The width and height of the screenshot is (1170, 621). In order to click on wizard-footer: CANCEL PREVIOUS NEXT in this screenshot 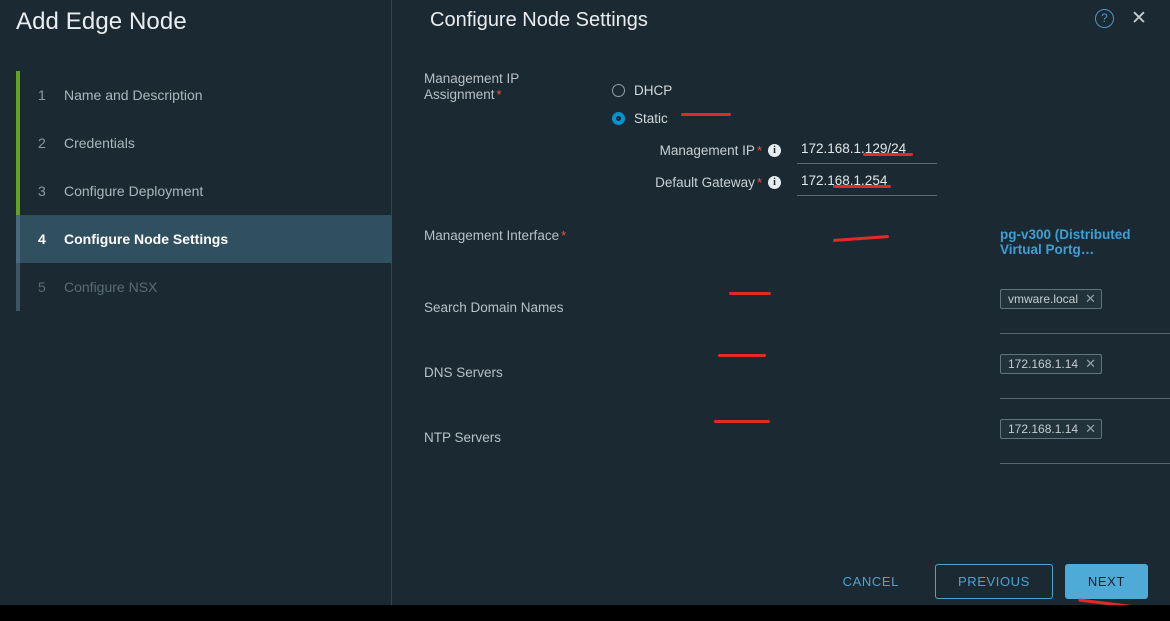, I will do `click(988, 581)`.